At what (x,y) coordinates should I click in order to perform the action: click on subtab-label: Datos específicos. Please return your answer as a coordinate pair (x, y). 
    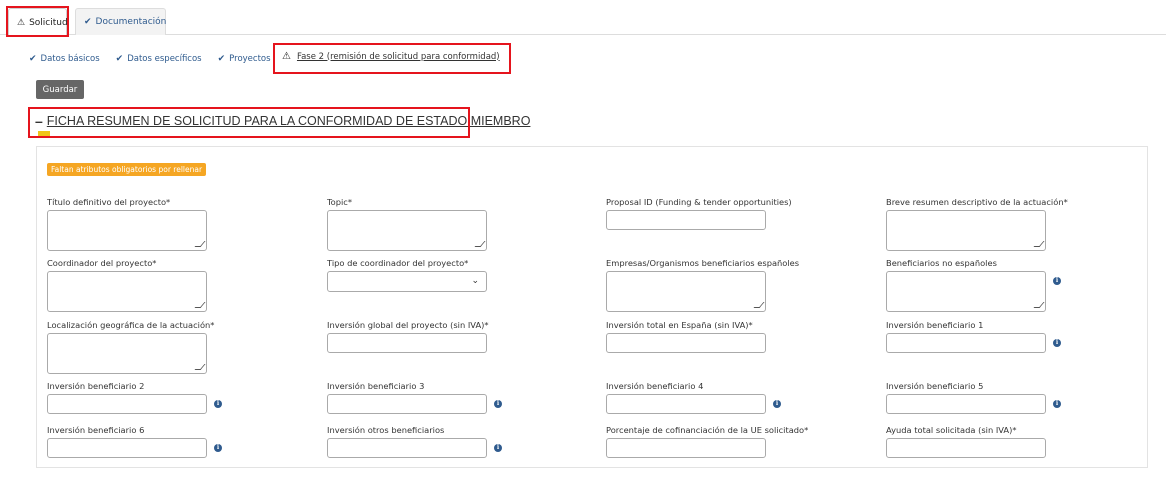
    Looking at the image, I should click on (164, 59).